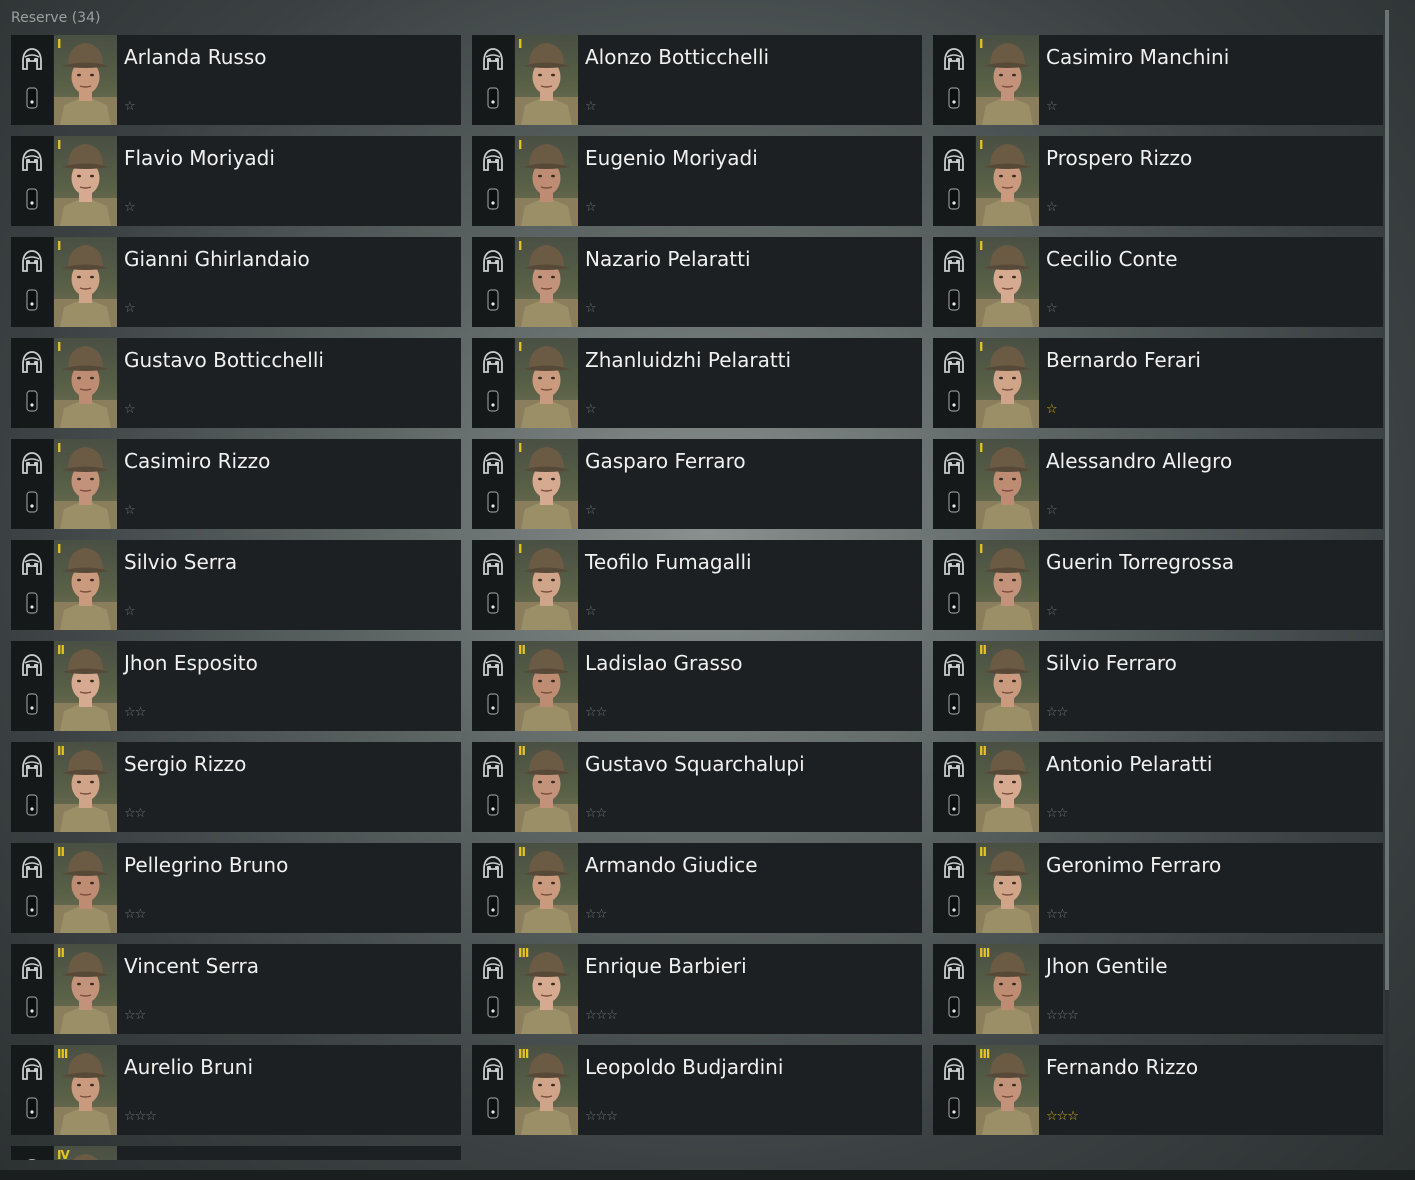 The image size is (1415, 1180). What do you see at coordinates (697, 80) in the screenshot?
I see `soldier-card: I Alonzo Botticchelli ☆` at bounding box center [697, 80].